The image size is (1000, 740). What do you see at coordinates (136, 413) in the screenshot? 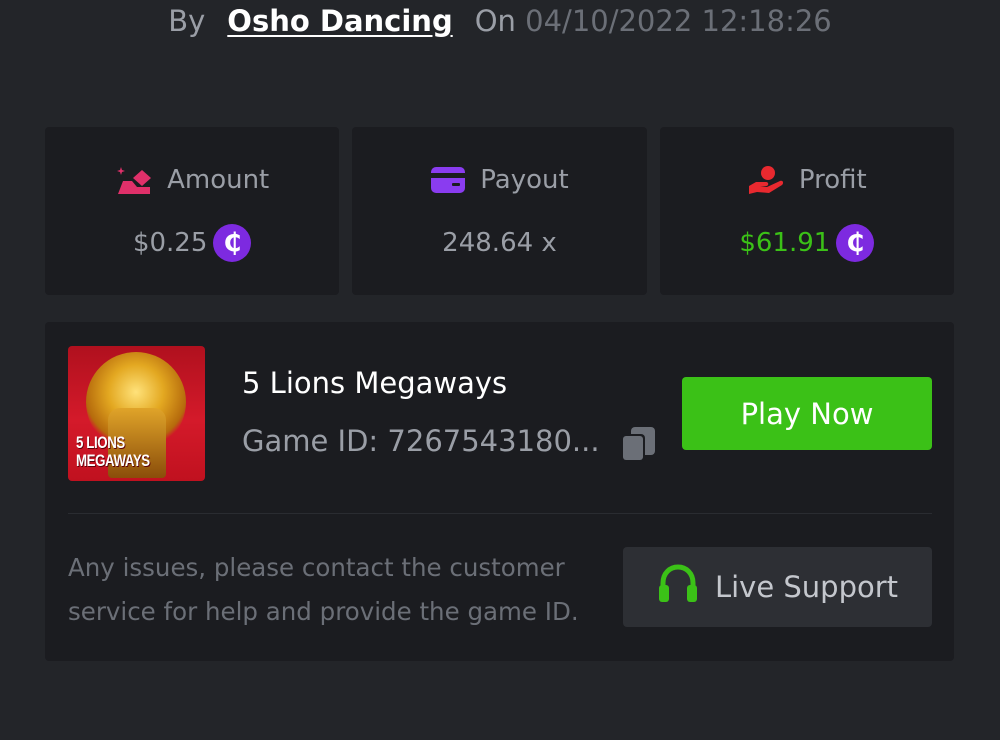
I see `game-thumbnail: 5 LIONS MEGAWAYS` at bounding box center [136, 413].